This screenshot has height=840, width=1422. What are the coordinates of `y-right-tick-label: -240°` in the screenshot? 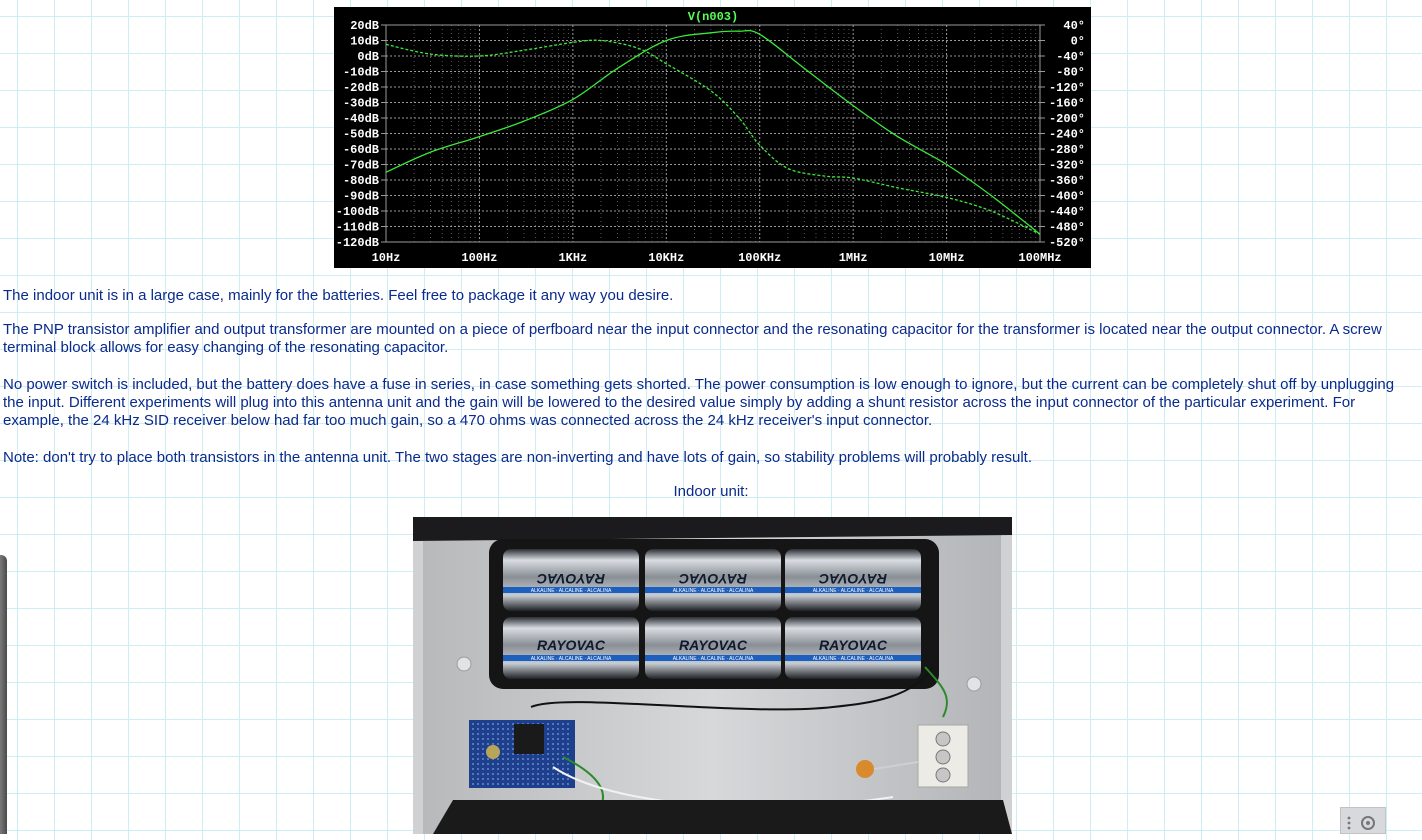 It's located at (1067, 135).